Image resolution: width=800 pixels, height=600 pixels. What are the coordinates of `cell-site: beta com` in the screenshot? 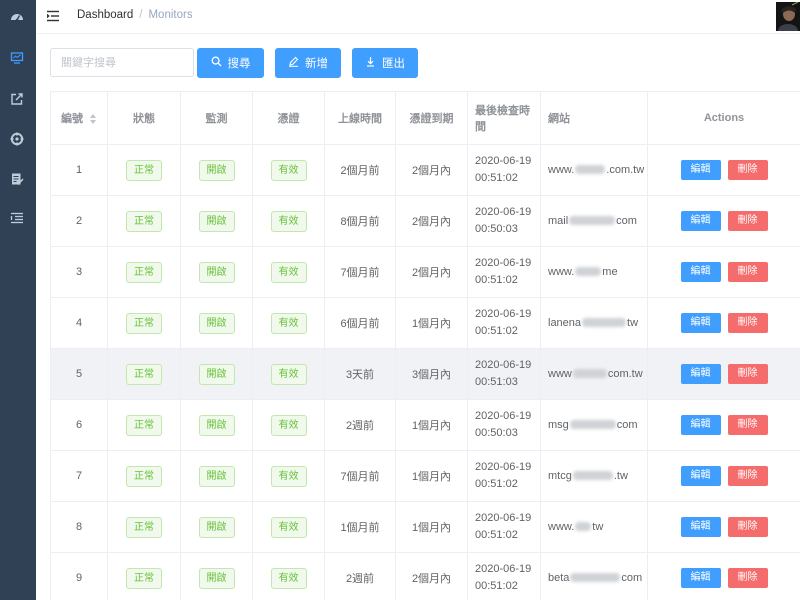 It's located at (594, 576).